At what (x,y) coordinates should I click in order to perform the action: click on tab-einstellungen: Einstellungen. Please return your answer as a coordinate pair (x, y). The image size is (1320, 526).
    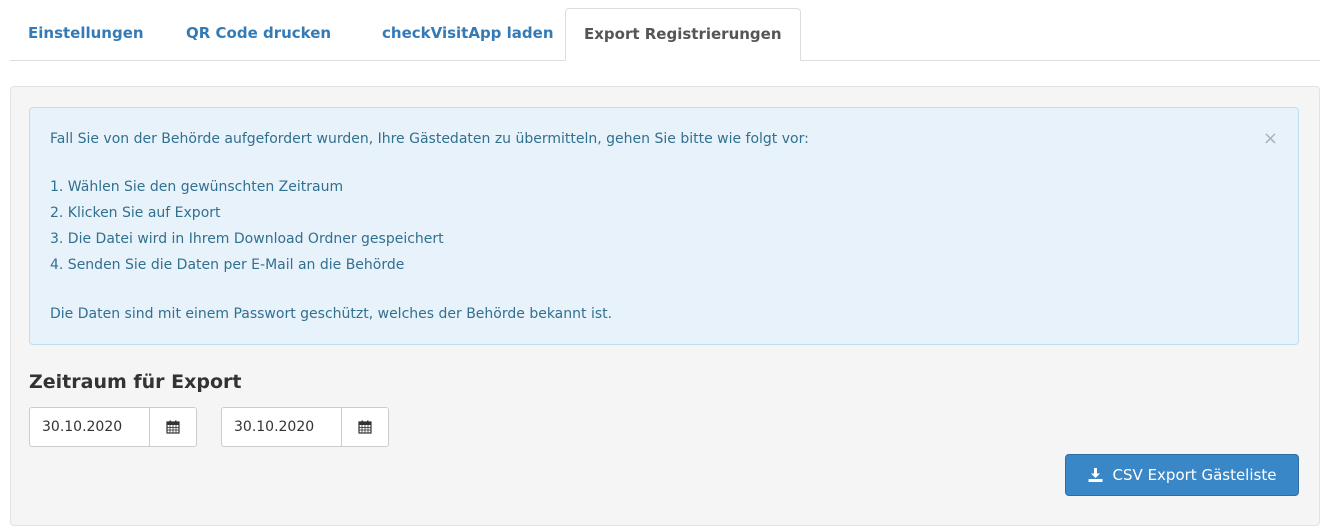
    Looking at the image, I should click on (86, 34).